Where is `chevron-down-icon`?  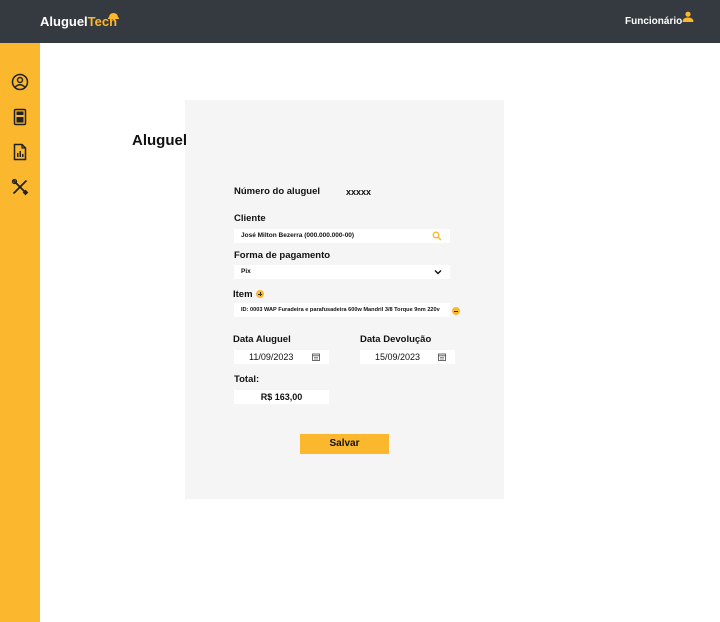 chevron-down-icon is located at coordinates (438, 272).